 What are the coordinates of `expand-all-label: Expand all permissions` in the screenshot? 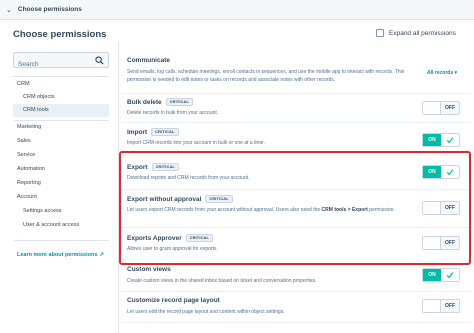 It's located at (422, 33).